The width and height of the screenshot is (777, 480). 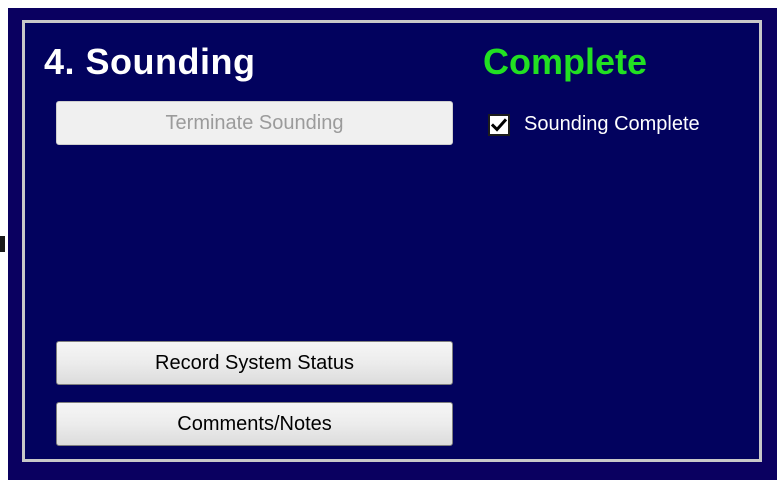 I want to click on checkmark-icon, so click(x=499, y=124).